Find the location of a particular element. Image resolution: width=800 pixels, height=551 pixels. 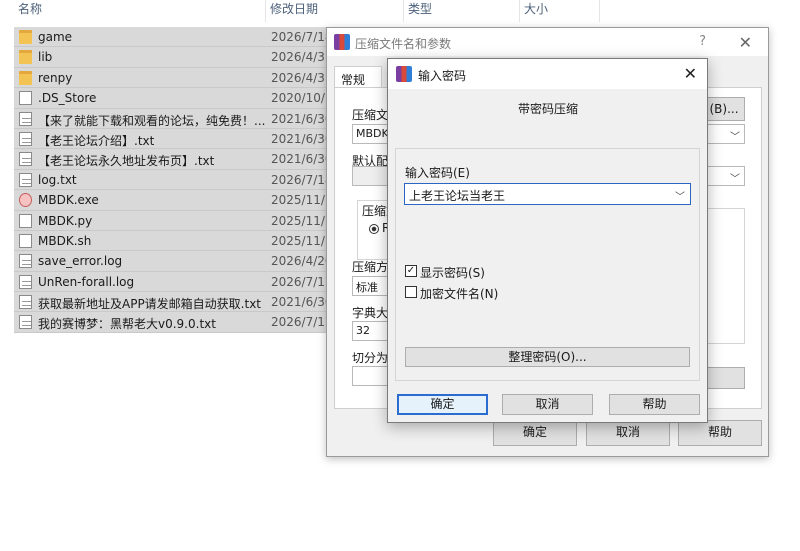

method-label: 压缩方 is located at coordinates (370, 267).